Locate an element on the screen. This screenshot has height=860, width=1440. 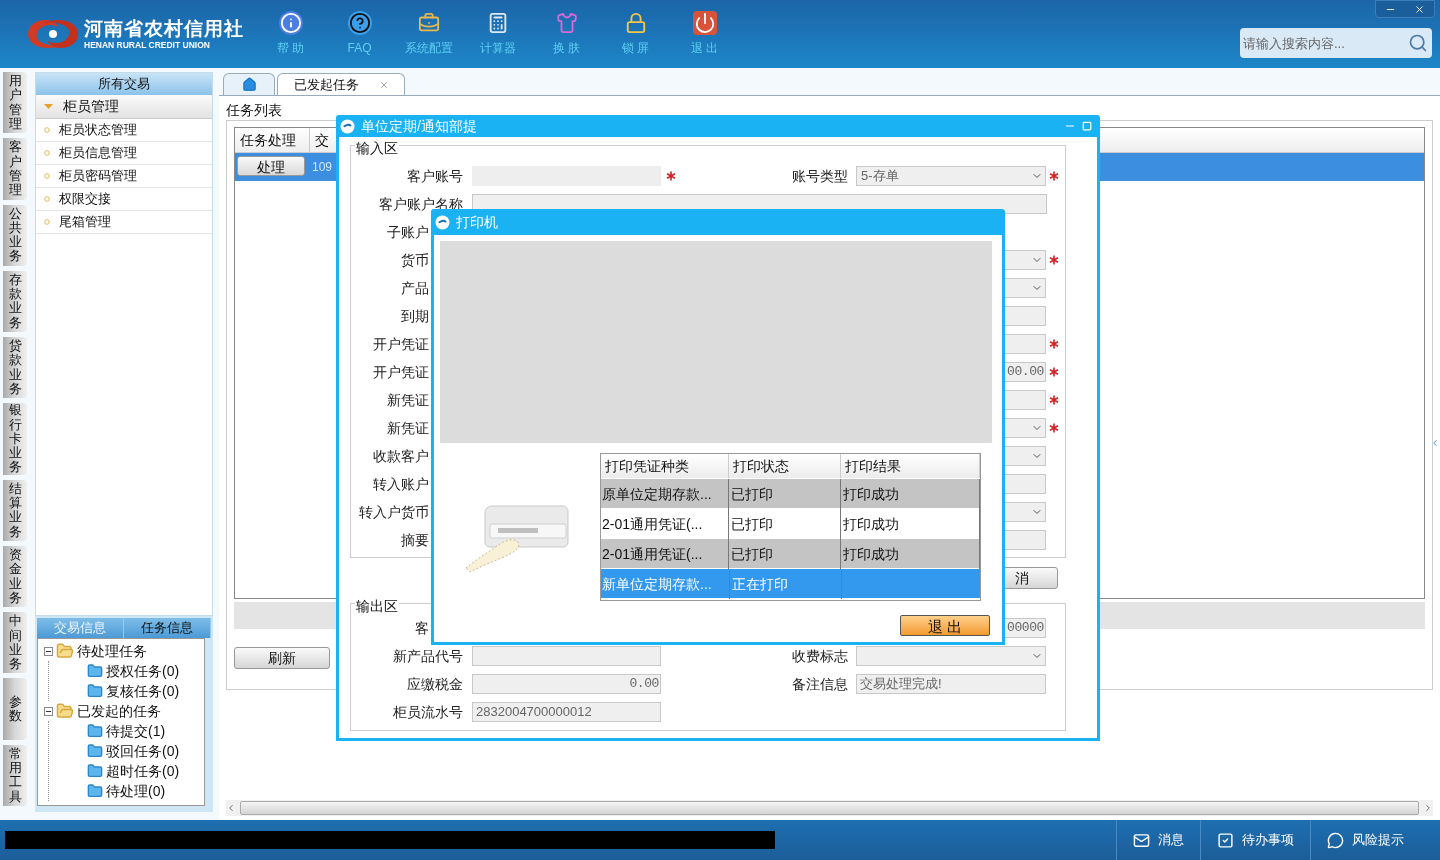
field-label: 收费标志 is located at coordinates (820, 656).